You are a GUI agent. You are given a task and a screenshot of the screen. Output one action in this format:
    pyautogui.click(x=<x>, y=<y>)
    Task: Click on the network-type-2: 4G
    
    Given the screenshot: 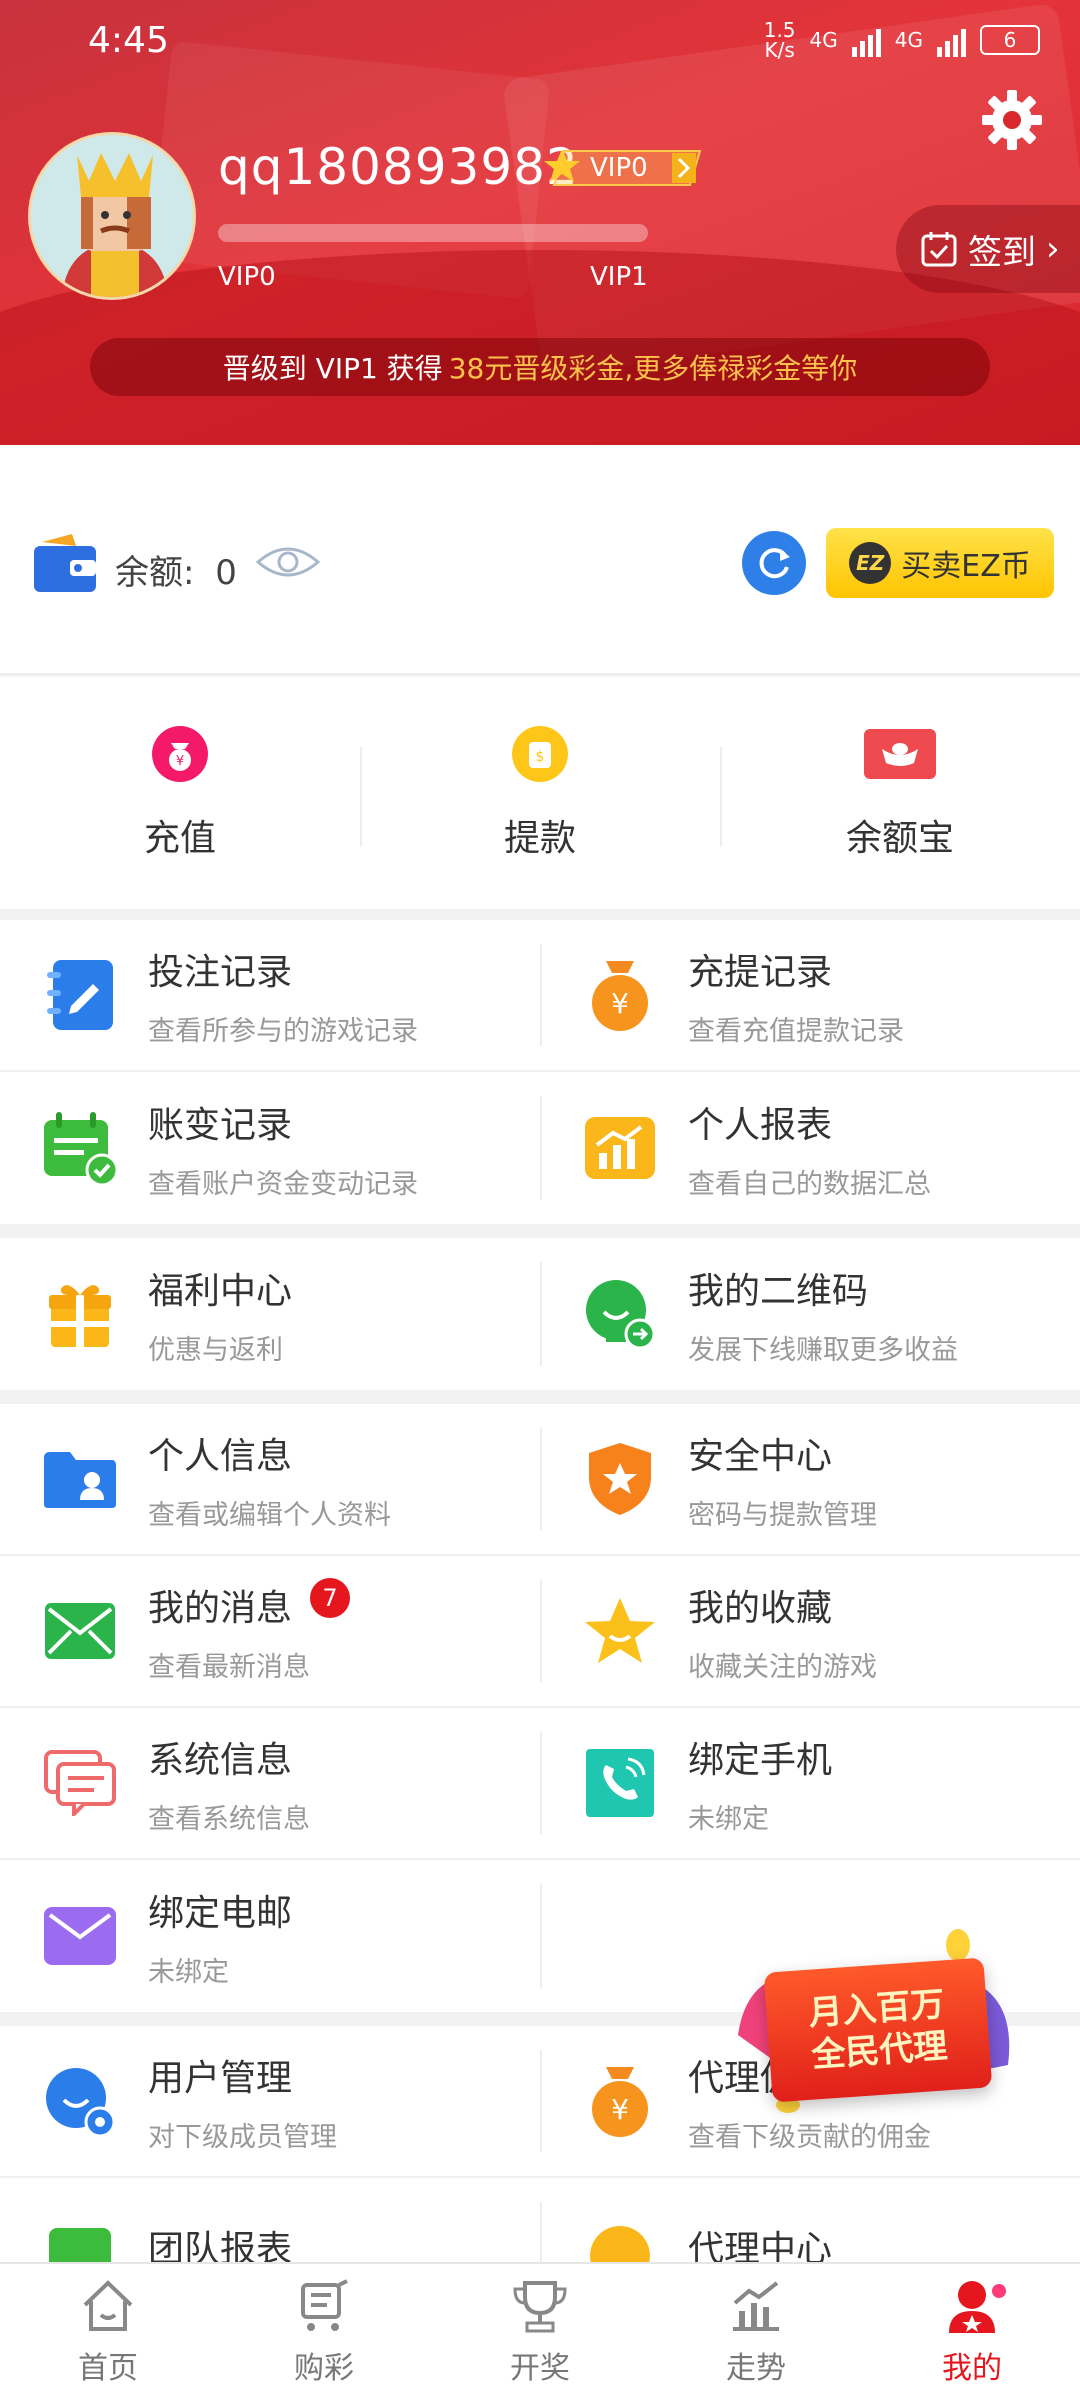 What is the action you would take?
    pyautogui.click(x=908, y=40)
    